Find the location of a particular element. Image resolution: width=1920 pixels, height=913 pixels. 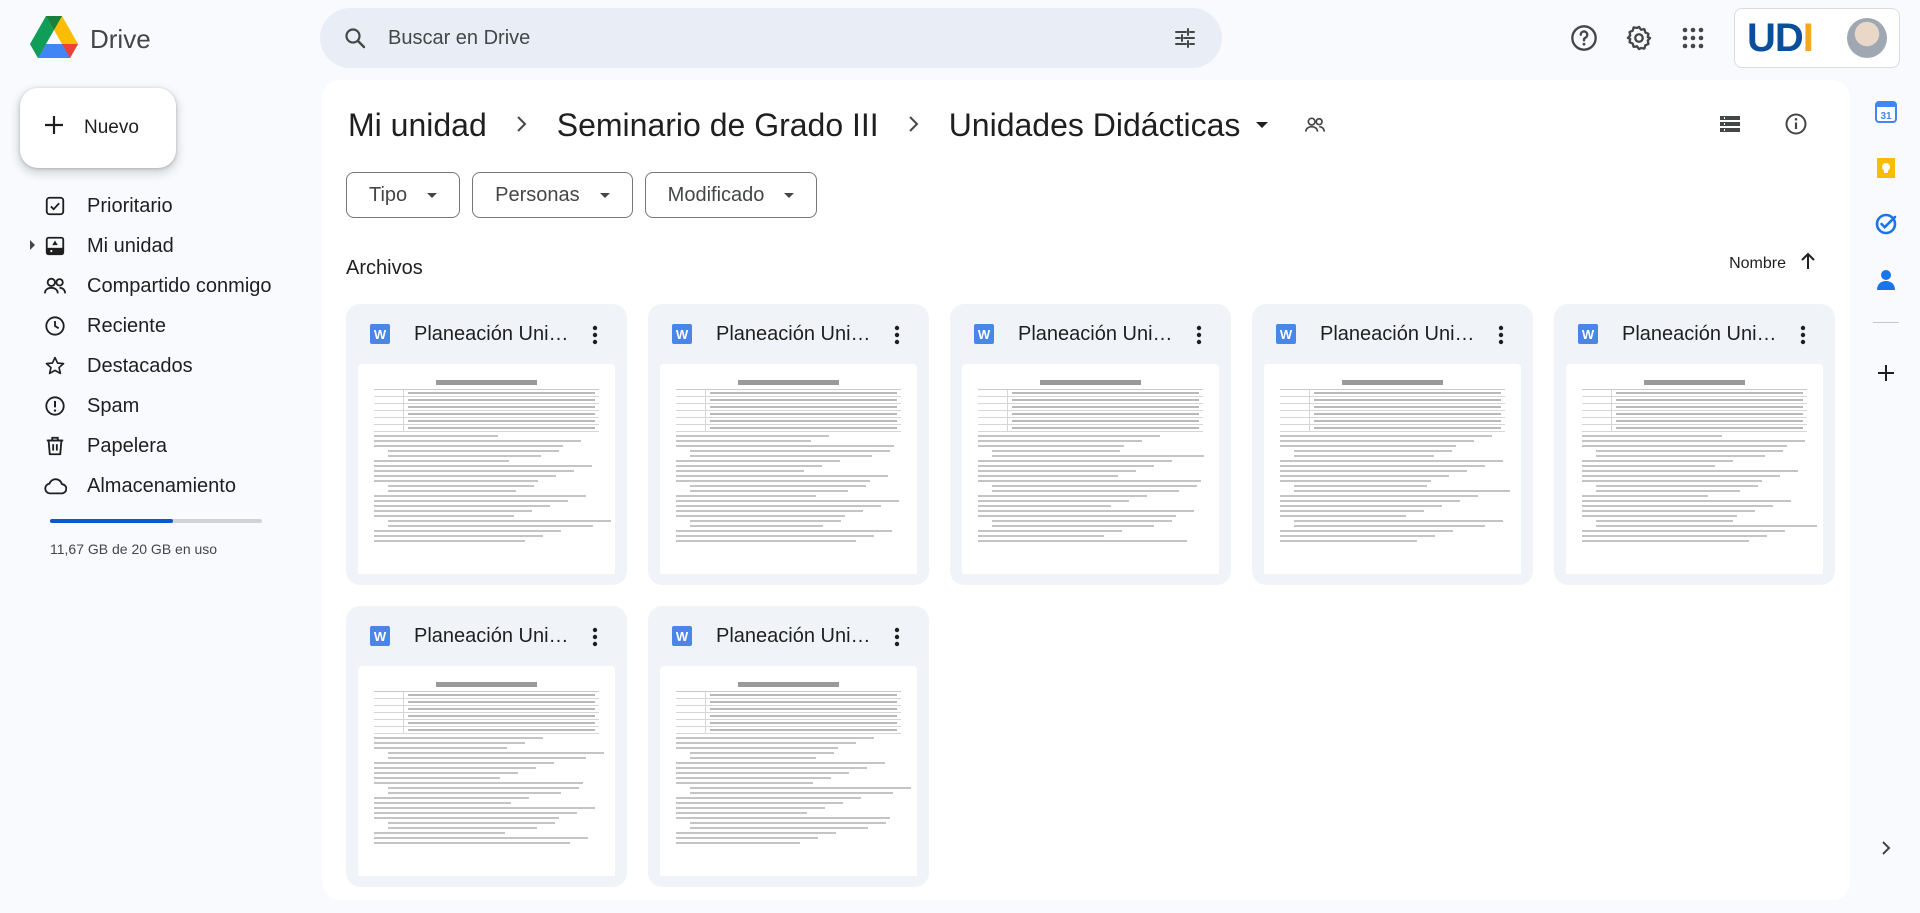

contacts-icon is located at coordinates (1886, 280).